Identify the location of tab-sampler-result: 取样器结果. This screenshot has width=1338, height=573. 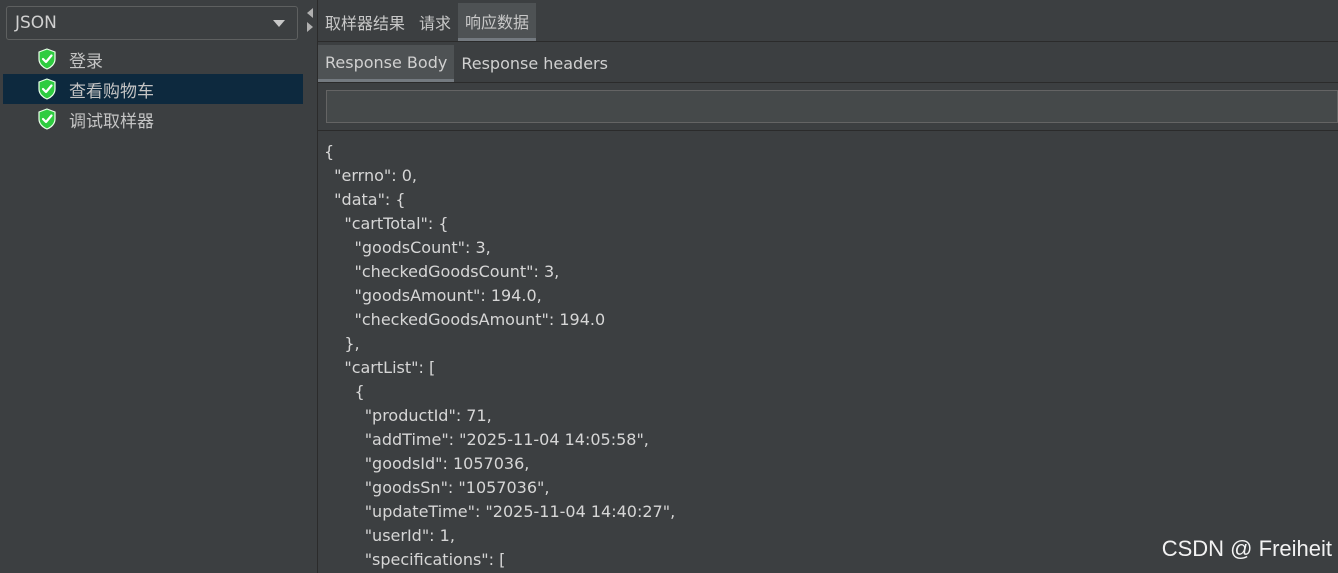
(365, 22).